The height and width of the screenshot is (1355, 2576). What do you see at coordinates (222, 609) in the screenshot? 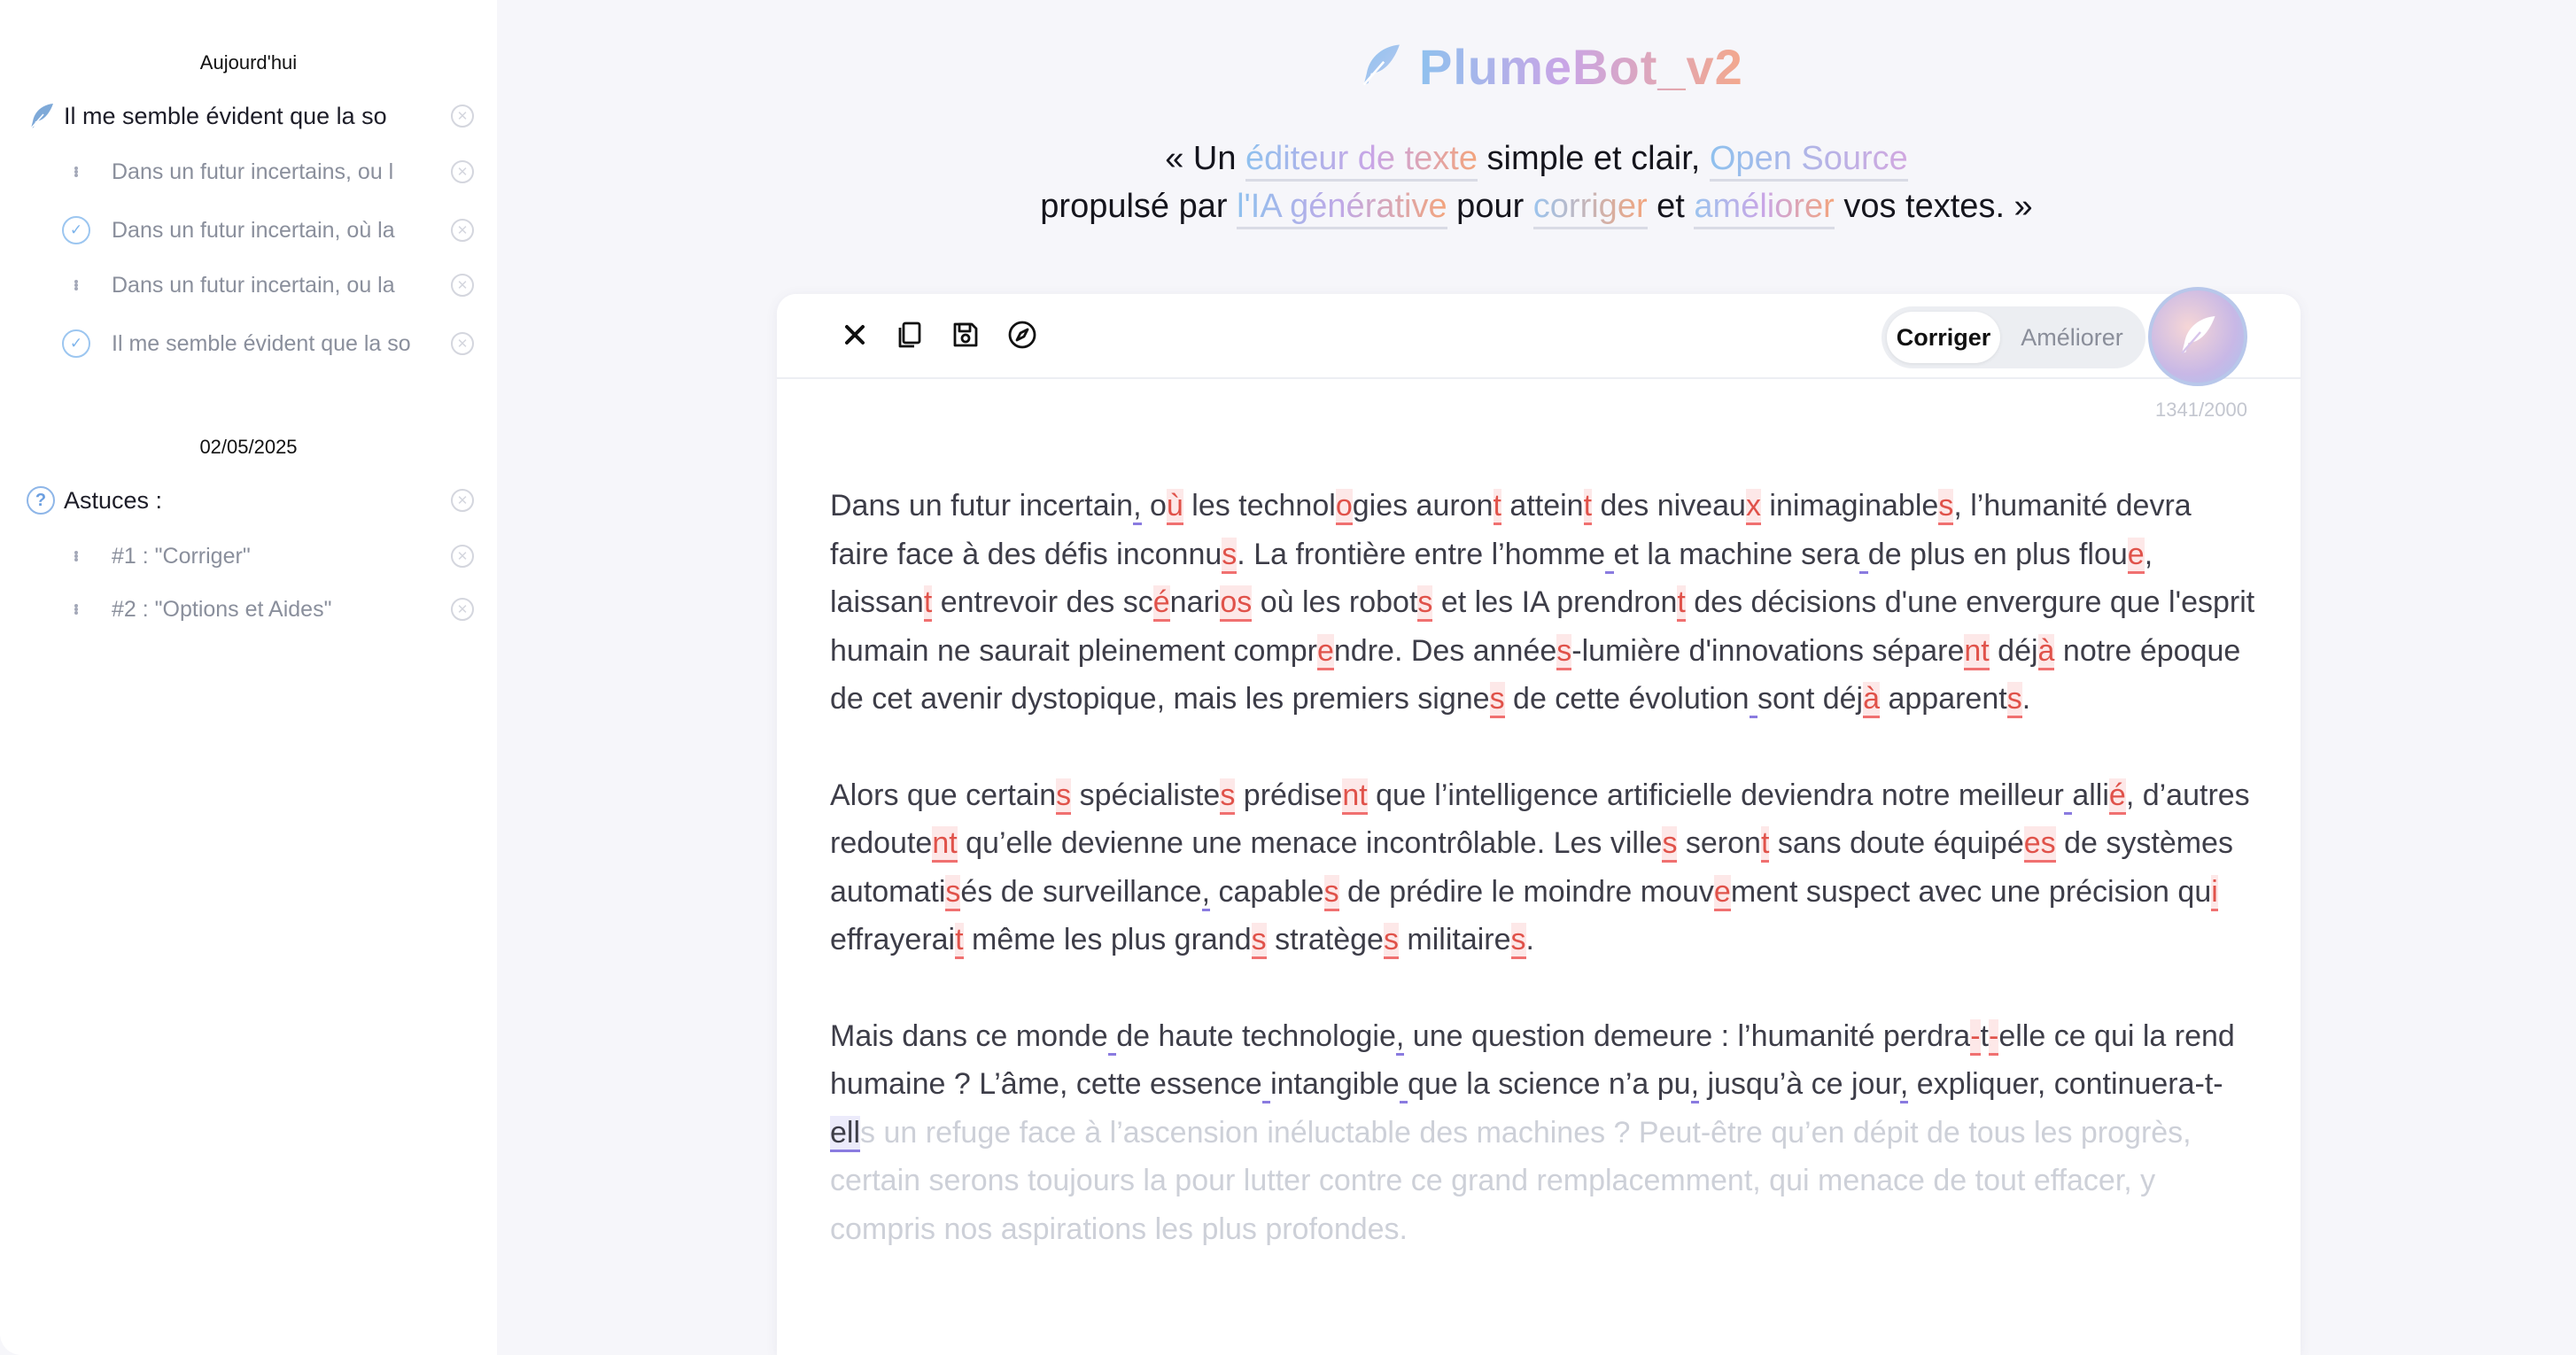
I see `history-item-label: #2 : "Options et Aides"` at bounding box center [222, 609].